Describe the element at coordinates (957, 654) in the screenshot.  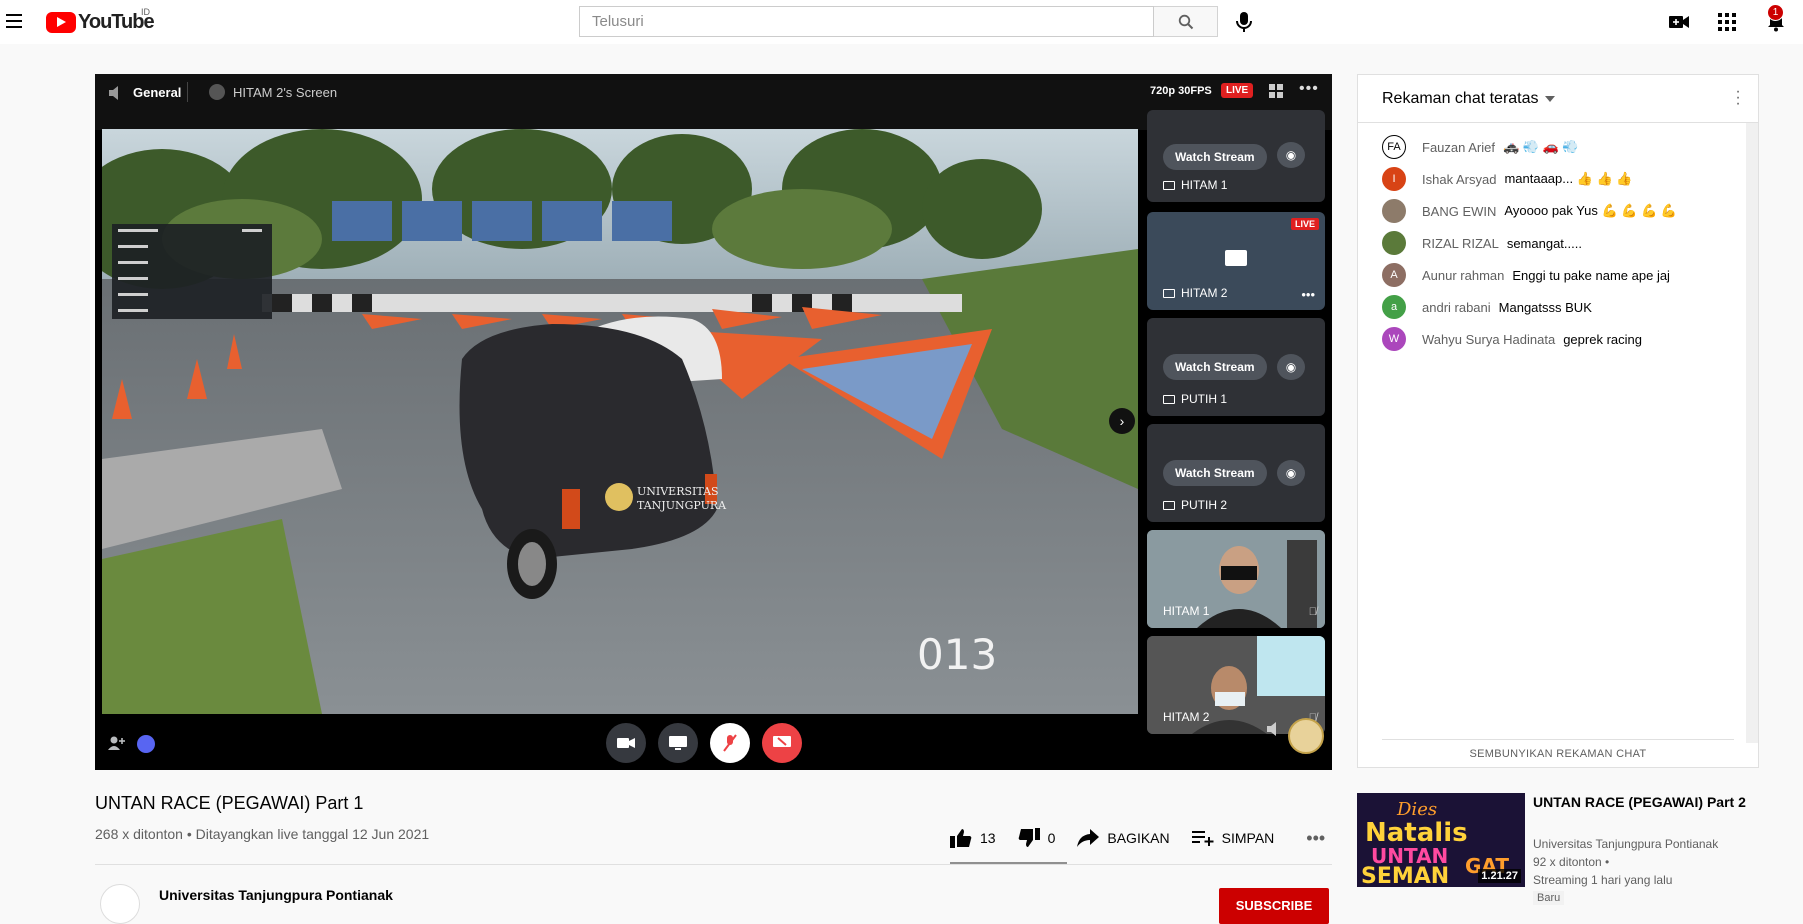
I see `lap-counter: 013` at that location.